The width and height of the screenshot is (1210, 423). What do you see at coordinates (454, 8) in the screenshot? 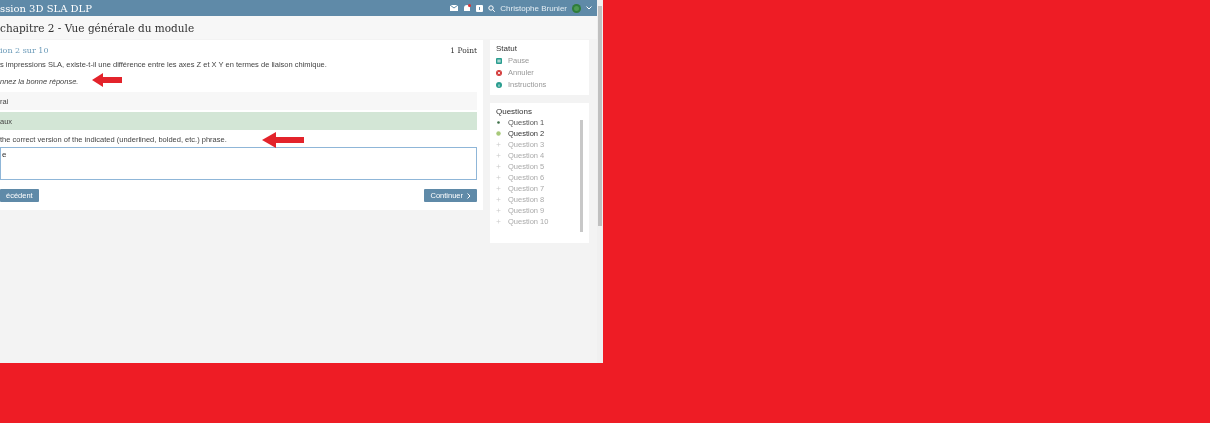
I see `mail-icon` at bounding box center [454, 8].